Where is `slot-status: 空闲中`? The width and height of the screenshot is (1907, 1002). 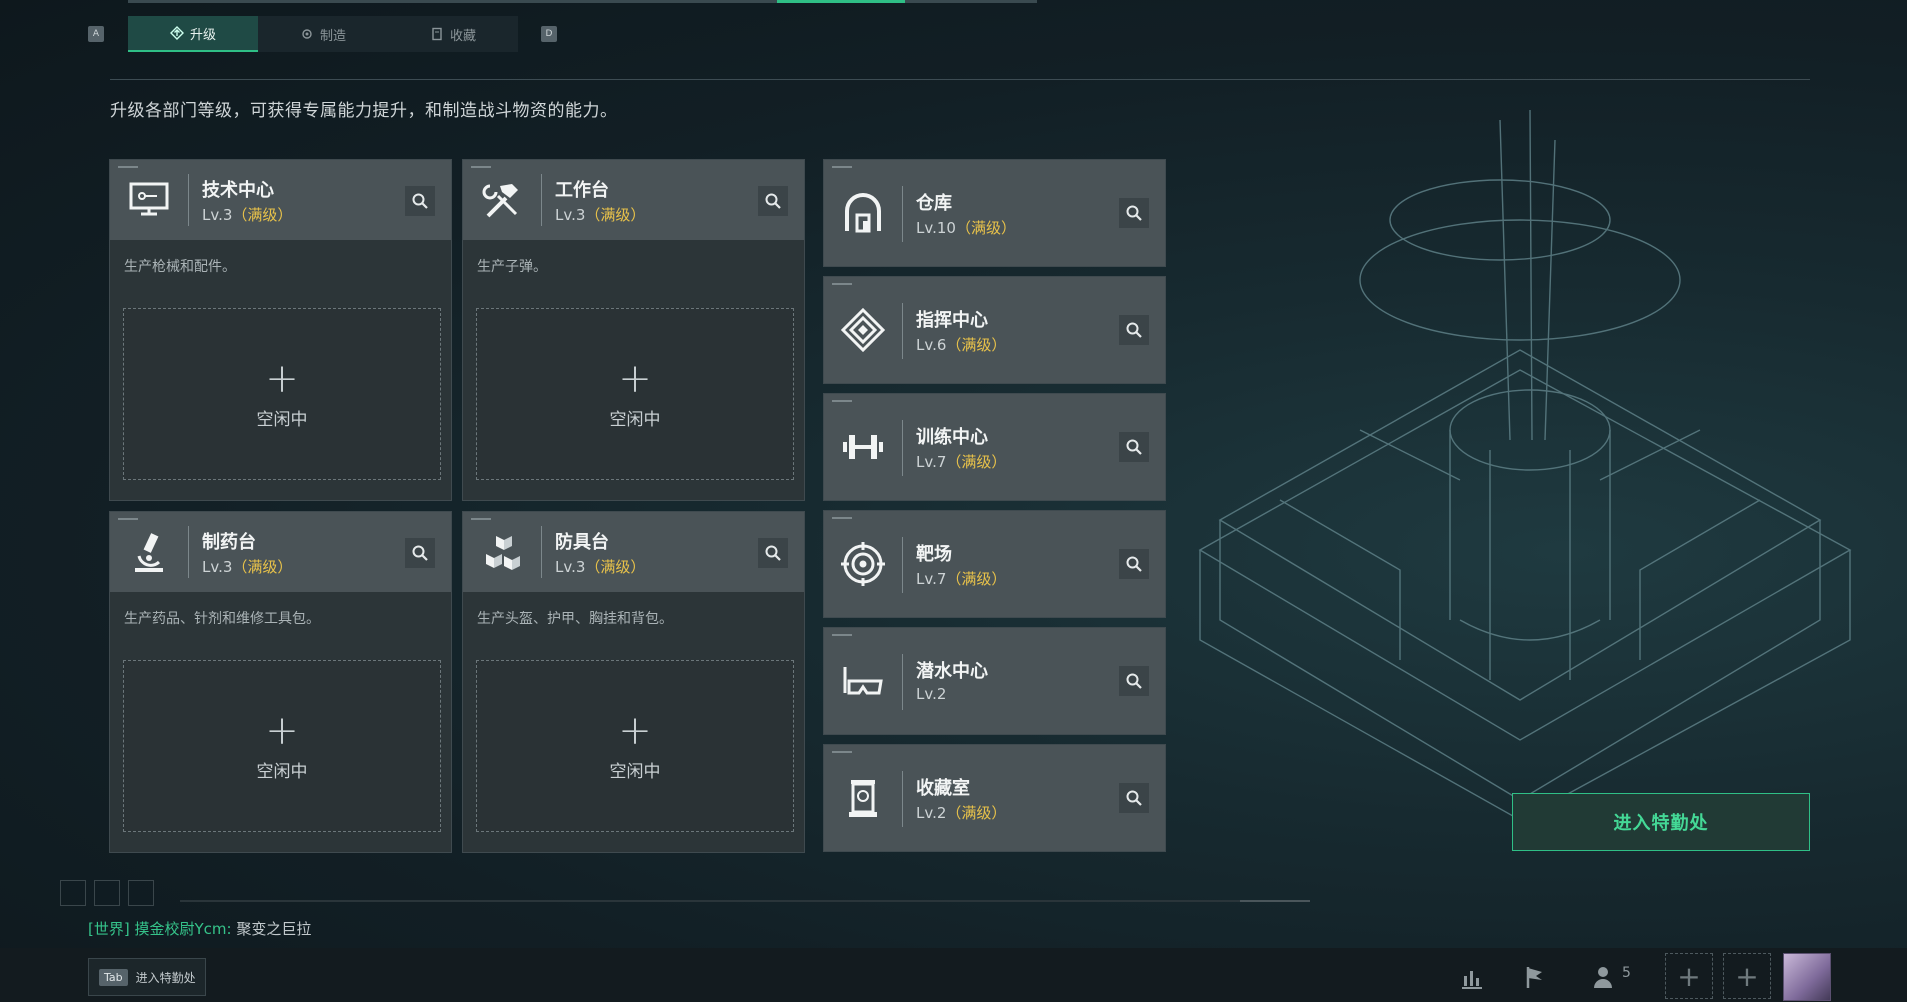 slot-status: 空闲中 is located at coordinates (282, 771).